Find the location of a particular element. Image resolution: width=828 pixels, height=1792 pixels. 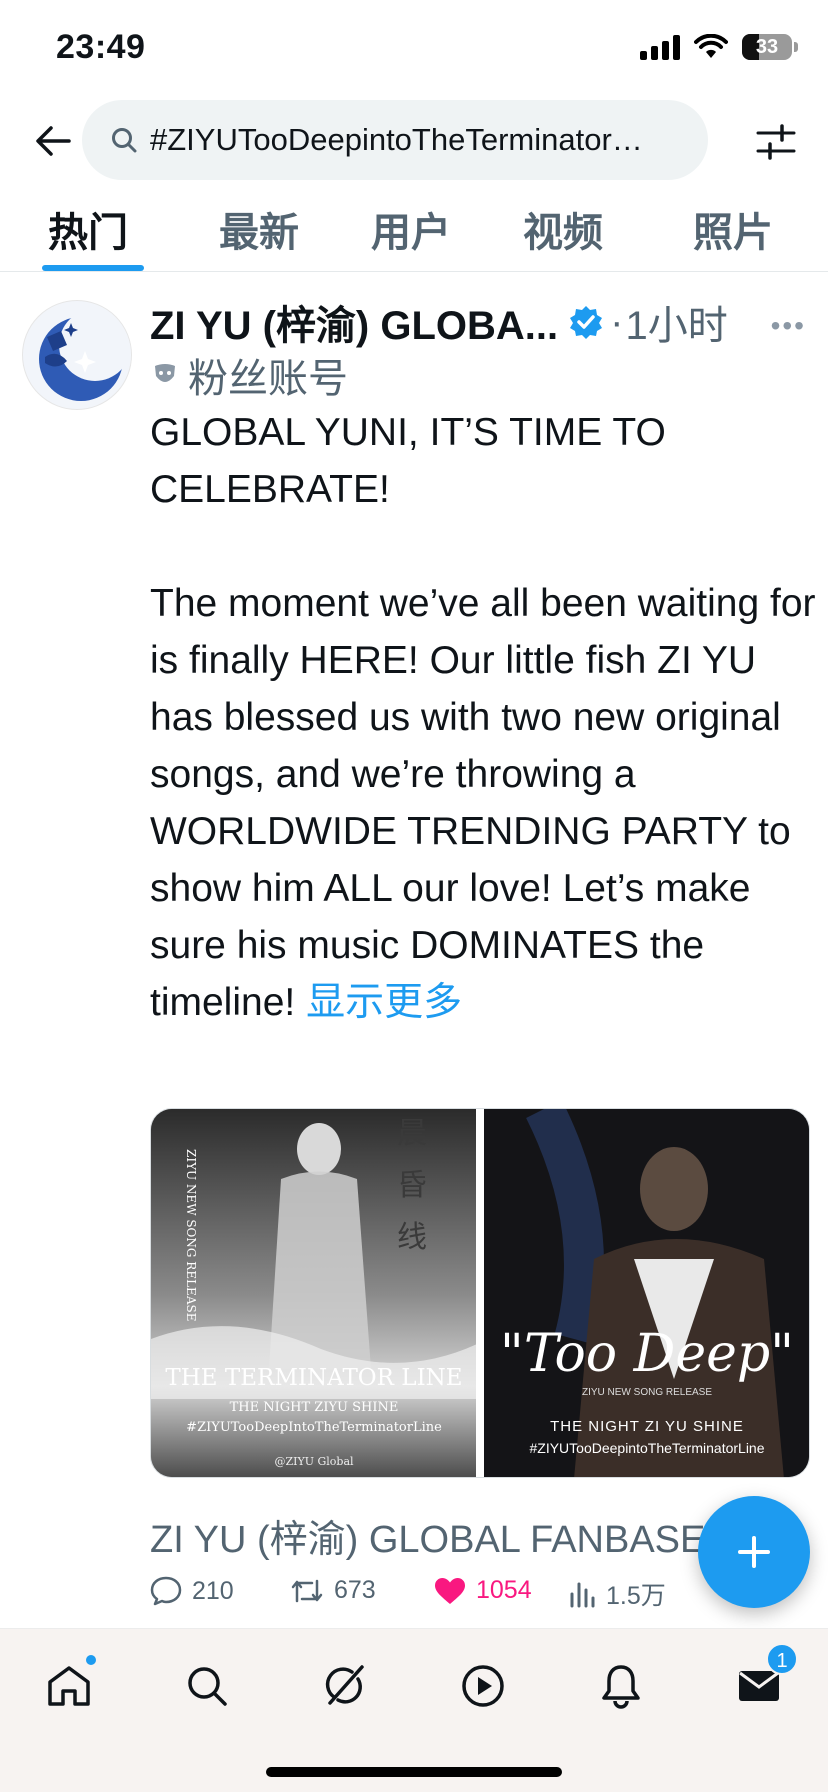

retweet-icon is located at coordinates (307, 1590).